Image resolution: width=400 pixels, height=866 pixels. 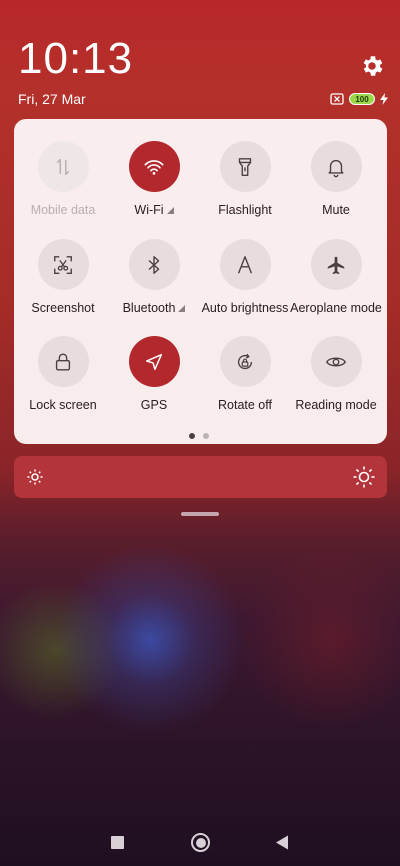 I want to click on airplane-icon, so click(x=336, y=265).